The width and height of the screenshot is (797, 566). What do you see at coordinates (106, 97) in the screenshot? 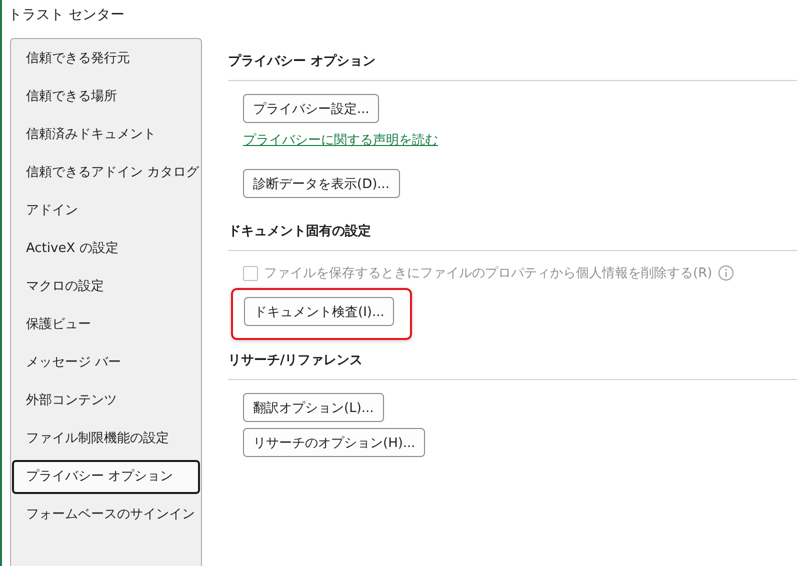
I see `sidebar-item: 信頼できる場所` at bounding box center [106, 97].